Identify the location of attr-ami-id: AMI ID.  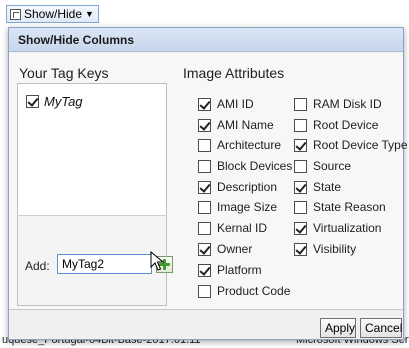
(226, 104).